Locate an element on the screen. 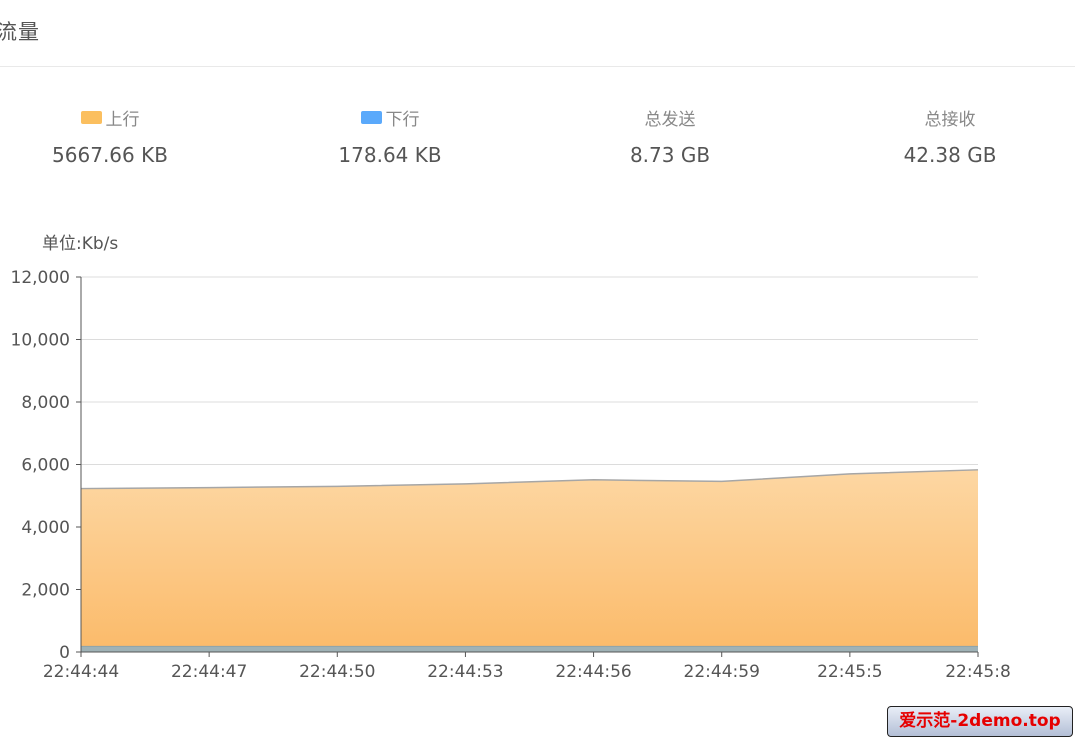  stat-total-sent-value: 8.73 GB is located at coordinates (670, 155).